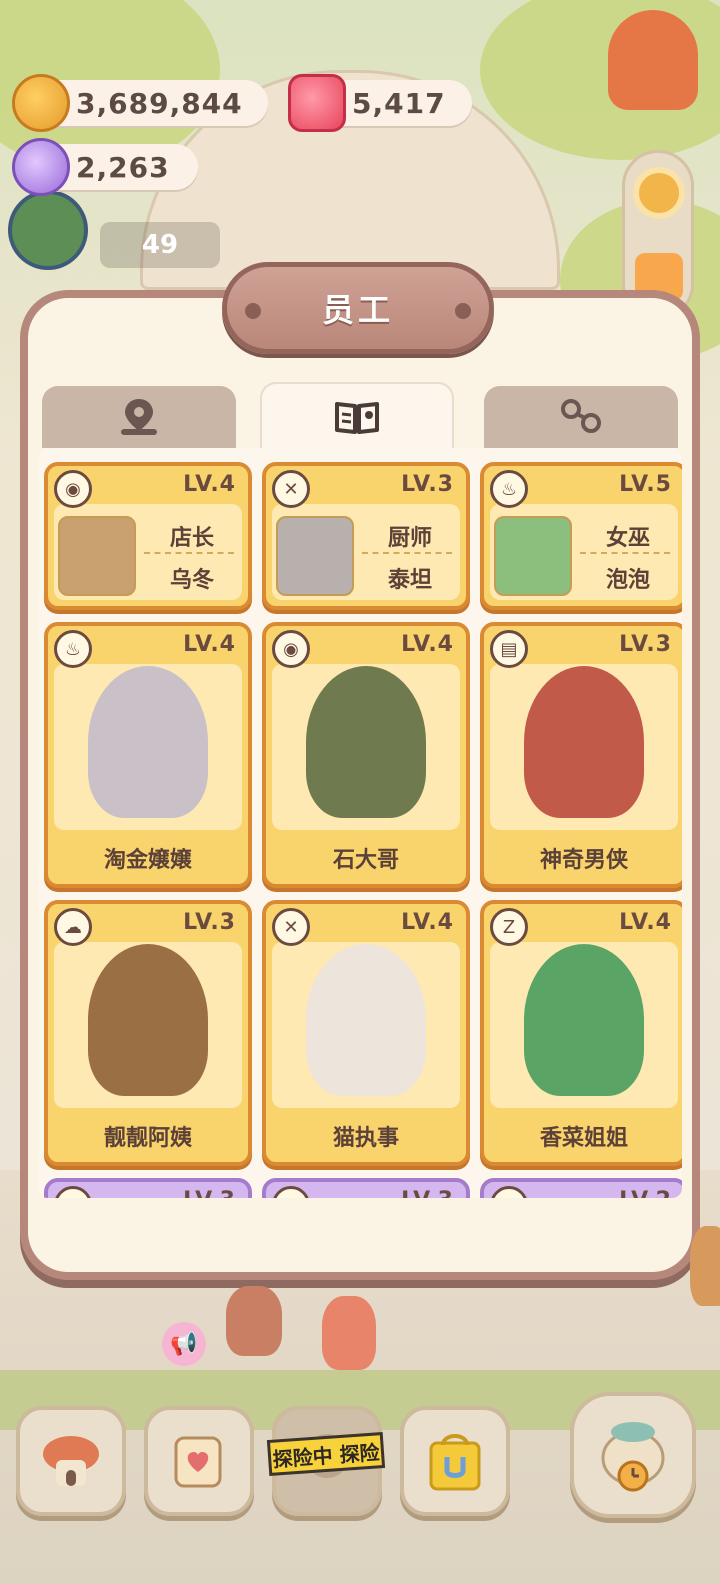 The height and width of the screenshot is (1584, 720). What do you see at coordinates (653, 60) in the screenshot?
I see `mustache-chef-character` at bounding box center [653, 60].